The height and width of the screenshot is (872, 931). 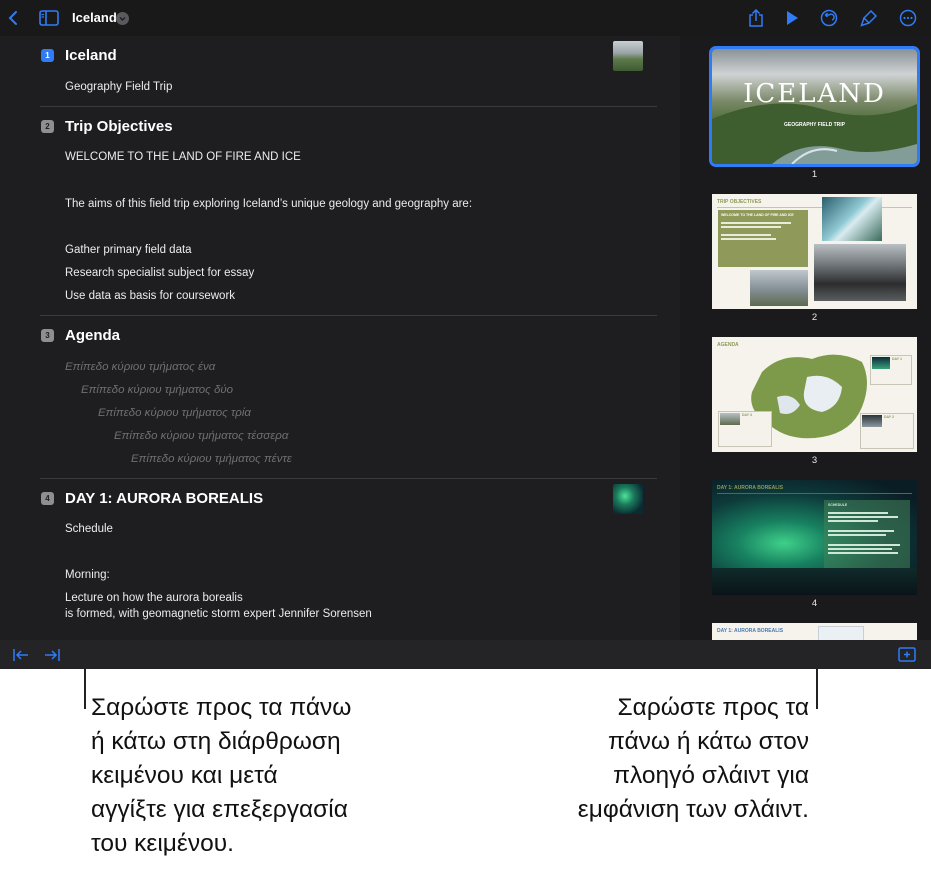 I want to click on thumb-header: TRIP OBJECTIVES, so click(x=739, y=202).